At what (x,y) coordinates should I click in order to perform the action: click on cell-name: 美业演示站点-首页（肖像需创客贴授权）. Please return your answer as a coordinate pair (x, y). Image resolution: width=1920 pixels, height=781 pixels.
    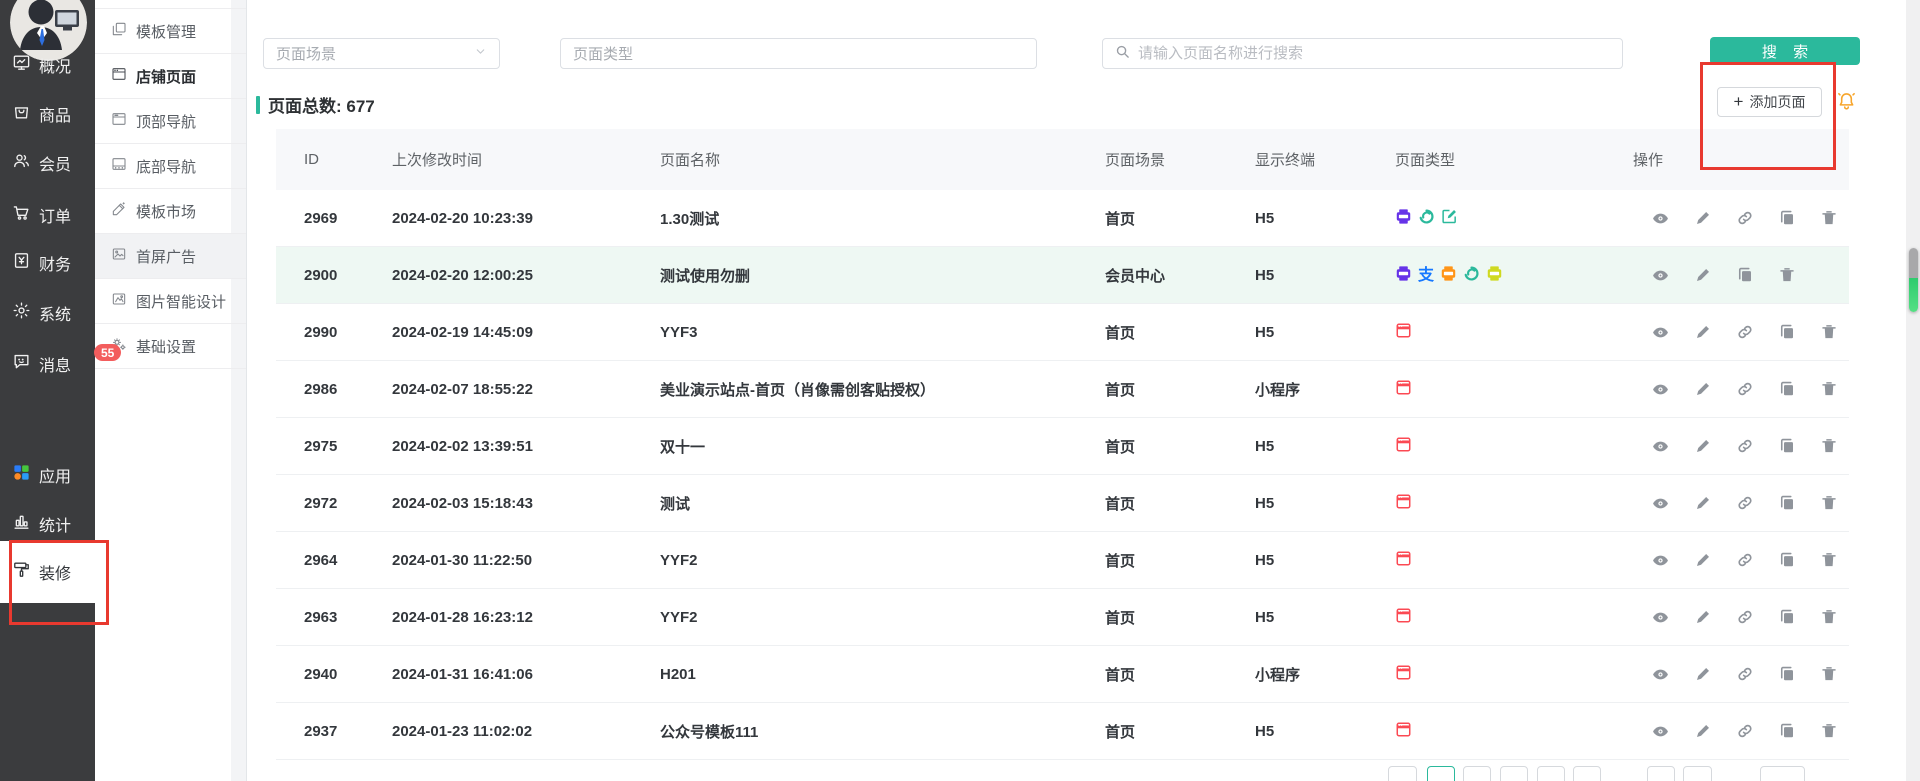
    Looking at the image, I should click on (797, 390).